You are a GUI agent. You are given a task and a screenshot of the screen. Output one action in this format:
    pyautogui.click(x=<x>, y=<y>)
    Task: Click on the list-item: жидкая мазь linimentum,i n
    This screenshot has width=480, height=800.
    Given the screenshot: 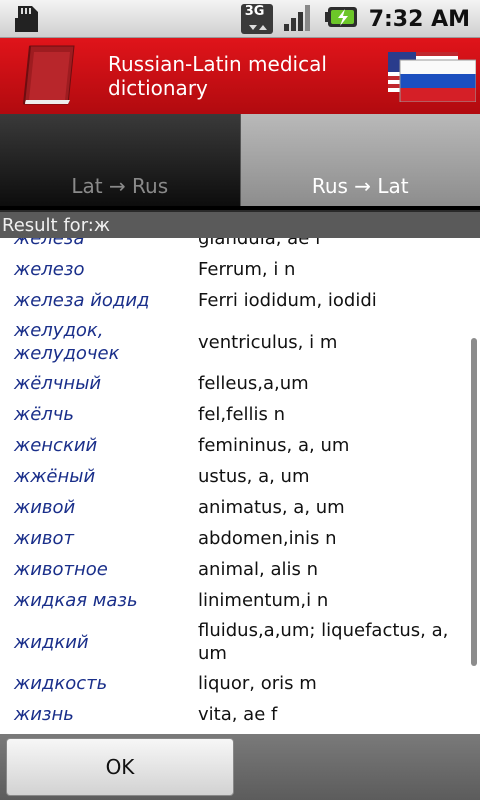 What is the action you would take?
    pyautogui.click(x=240, y=600)
    